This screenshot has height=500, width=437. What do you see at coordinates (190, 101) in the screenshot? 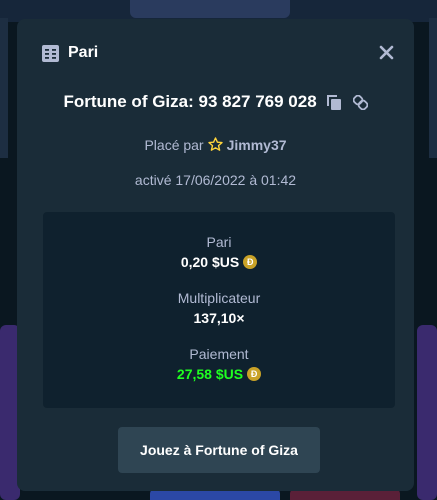
I see `game-title: Fortune of Giza: 93 827 769 028` at bounding box center [190, 101].